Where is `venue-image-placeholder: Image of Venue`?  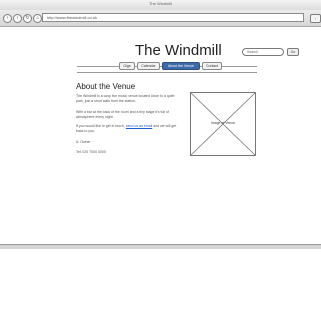
venue-image-placeholder: Image of Venue is located at coordinates (223, 124).